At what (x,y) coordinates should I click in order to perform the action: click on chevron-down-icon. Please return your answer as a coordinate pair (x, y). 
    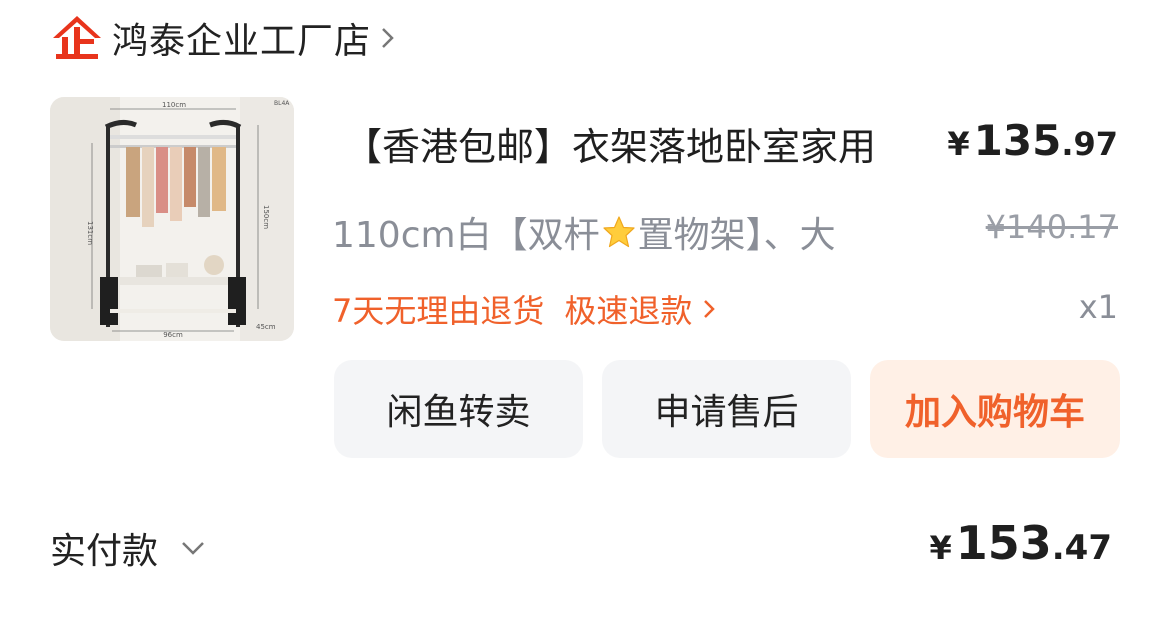
    Looking at the image, I should click on (193, 548).